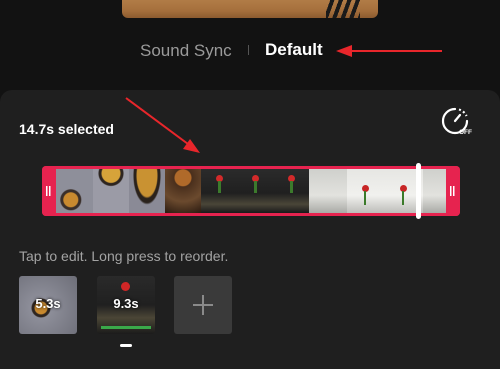 This screenshot has width=500, height=369. Describe the element at coordinates (465, 132) in the screenshot. I see `speed-off-label: OFF` at that location.